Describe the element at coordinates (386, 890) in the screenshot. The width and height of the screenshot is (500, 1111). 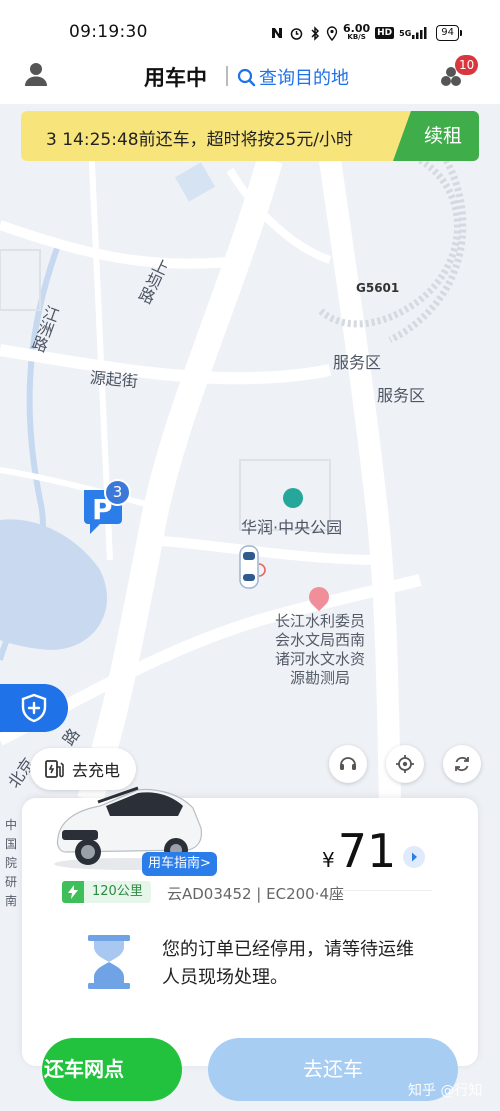
I see `card-divider` at that location.